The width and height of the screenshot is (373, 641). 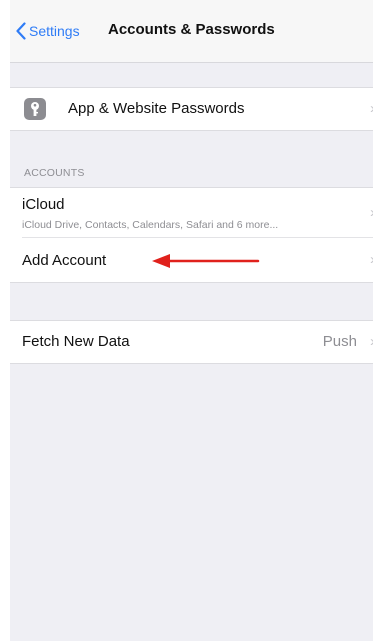 I want to click on app-website-passwords-row: App & Website Passwords ›, so click(x=191, y=109).